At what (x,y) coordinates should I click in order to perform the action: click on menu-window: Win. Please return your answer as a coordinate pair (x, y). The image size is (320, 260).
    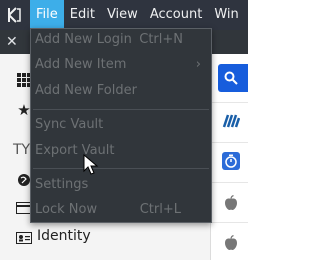
    Looking at the image, I should click on (226, 15).